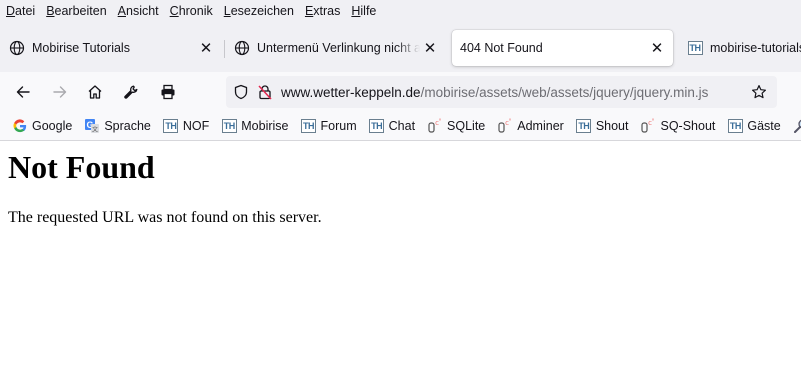 This screenshot has height=365, width=801. What do you see at coordinates (20, 126) in the screenshot?
I see `google-icon` at bounding box center [20, 126].